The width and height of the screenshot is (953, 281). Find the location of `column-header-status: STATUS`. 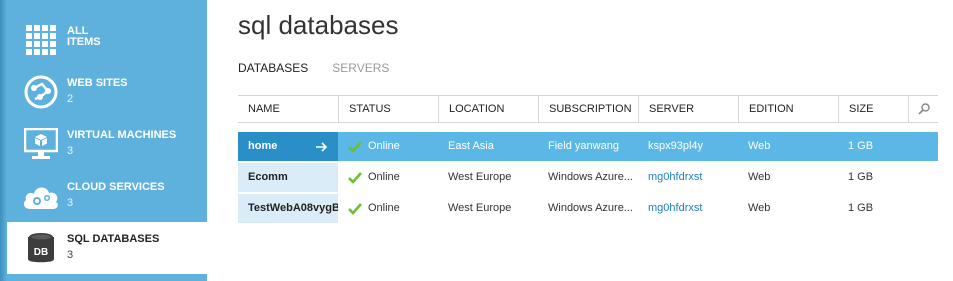

column-header-status: STATUS is located at coordinates (388, 109).